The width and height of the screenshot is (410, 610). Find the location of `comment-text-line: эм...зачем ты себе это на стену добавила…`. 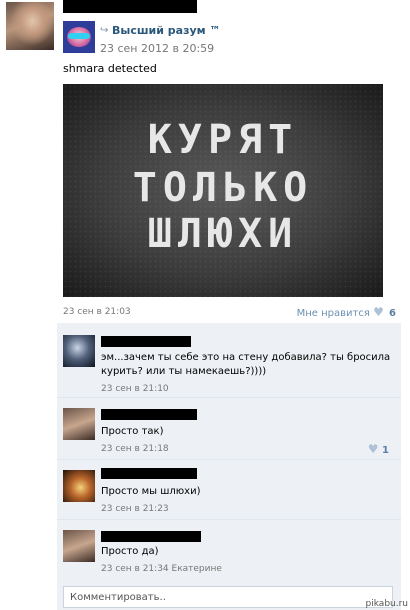

comment-text-line: эм...зачем ты себе это на стену добавила… is located at coordinates (246, 357).